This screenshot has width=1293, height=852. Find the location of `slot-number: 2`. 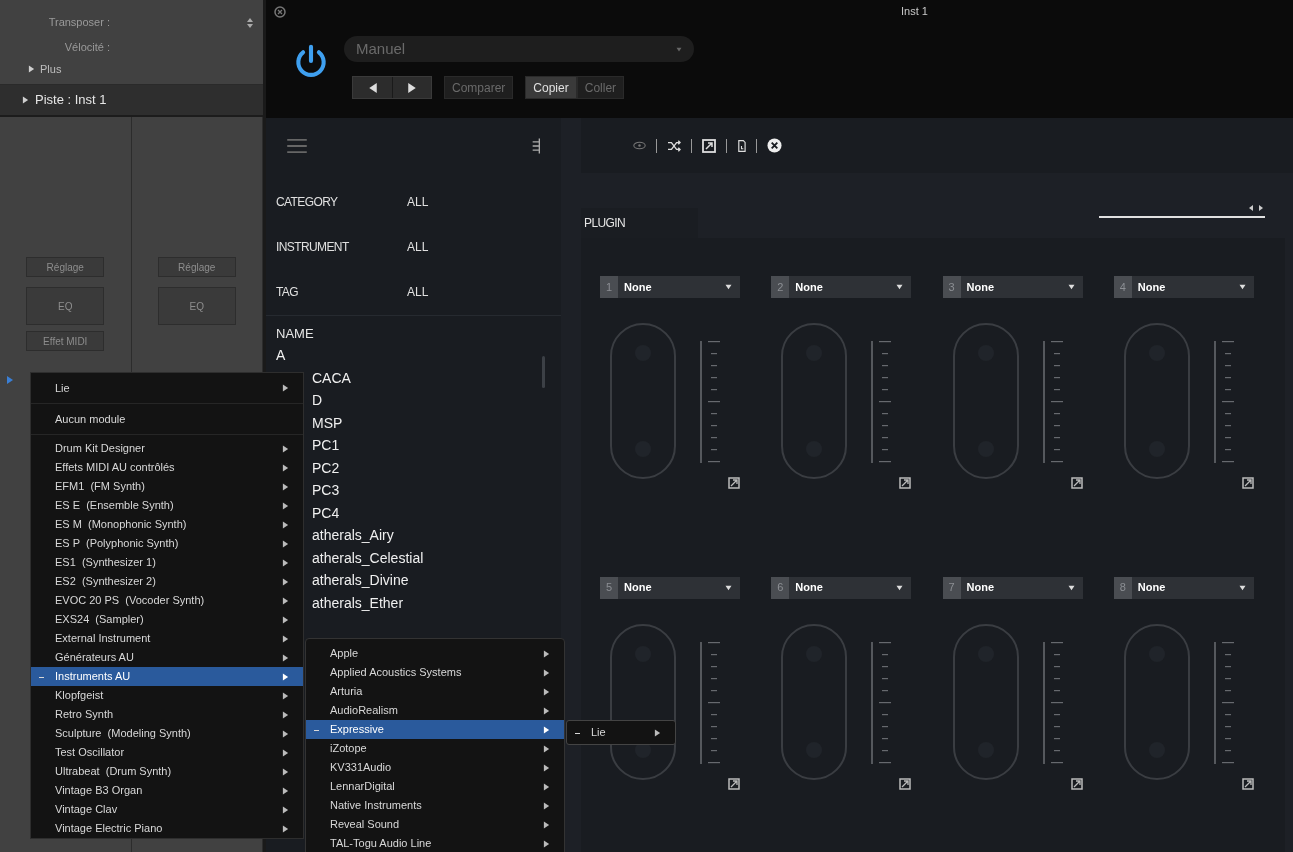

slot-number: 2 is located at coordinates (780, 287).